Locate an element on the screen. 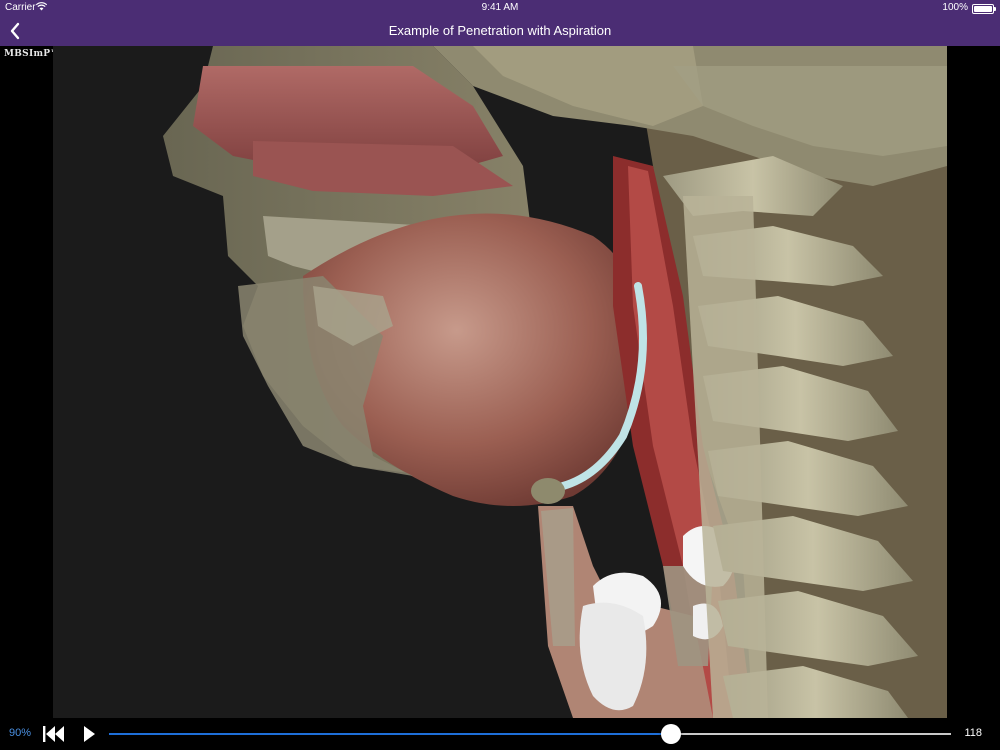  status-bar: Carrier 9:41 AM 100% is located at coordinates (500, 8).